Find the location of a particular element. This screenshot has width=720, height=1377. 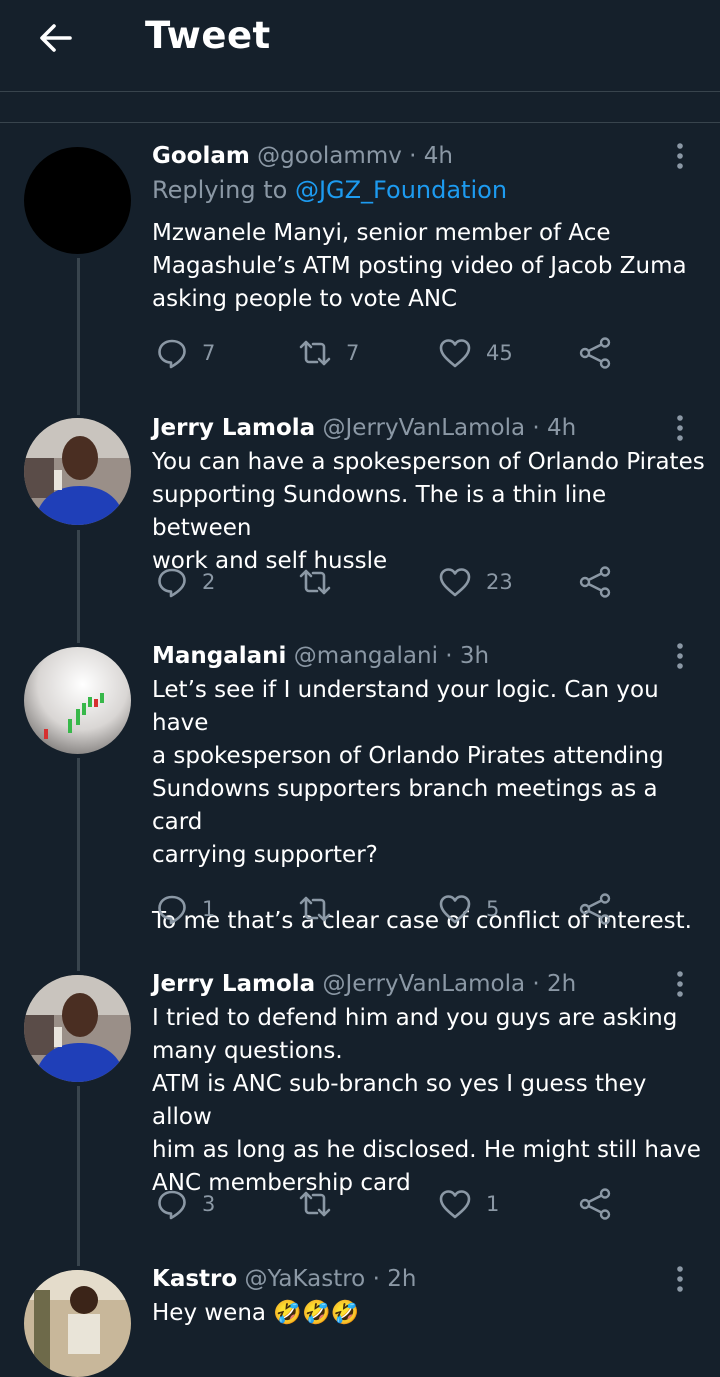

tweet-header: Jerry Lamola @JerryVanLamola · 2h is located at coordinates (364, 984).